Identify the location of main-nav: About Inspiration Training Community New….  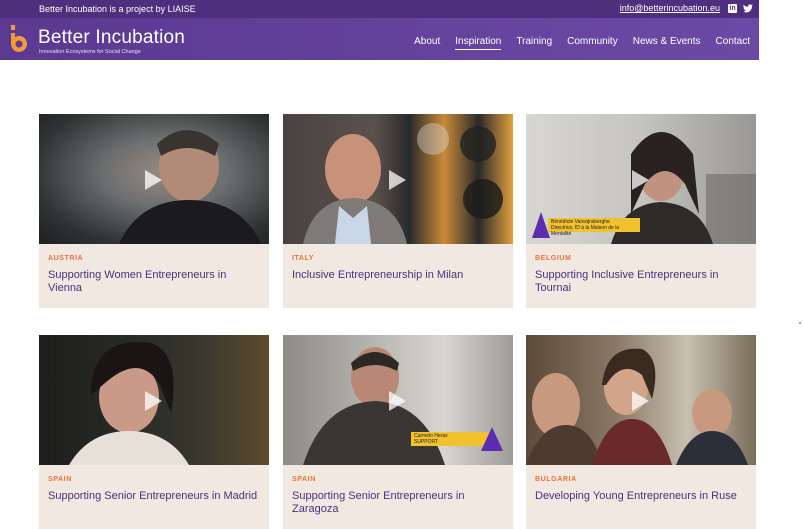
(582, 43).